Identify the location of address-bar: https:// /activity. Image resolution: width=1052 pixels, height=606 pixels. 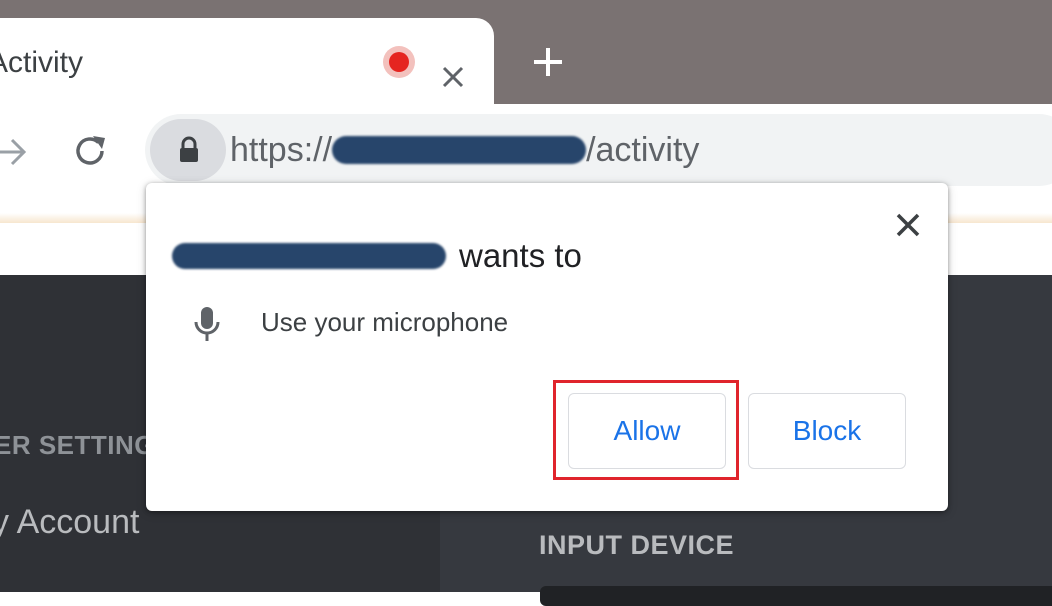
(598, 150).